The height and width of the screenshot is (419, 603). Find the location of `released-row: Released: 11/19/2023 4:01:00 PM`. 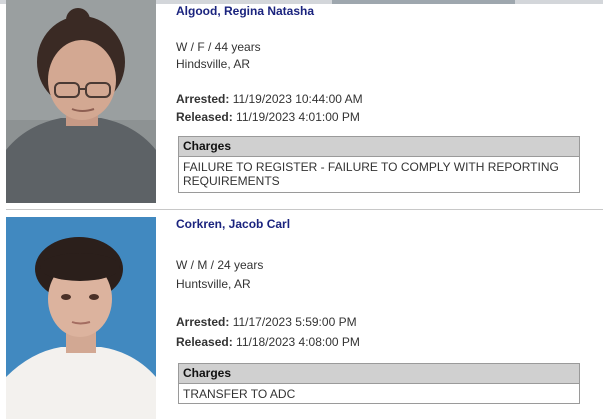

released-row: Released: 11/19/2023 4:01:00 PM is located at coordinates (268, 117).